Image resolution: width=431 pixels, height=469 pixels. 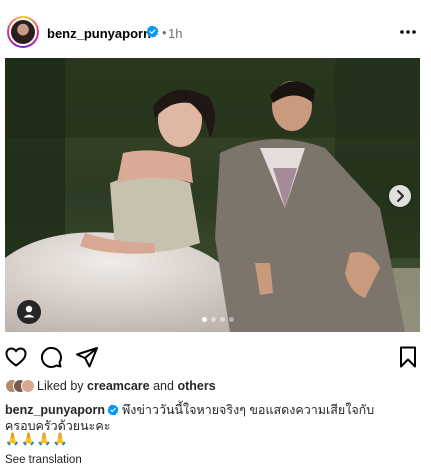 What do you see at coordinates (51, 357) in the screenshot?
I see `comment-icon` at bounding box center [51, 357].